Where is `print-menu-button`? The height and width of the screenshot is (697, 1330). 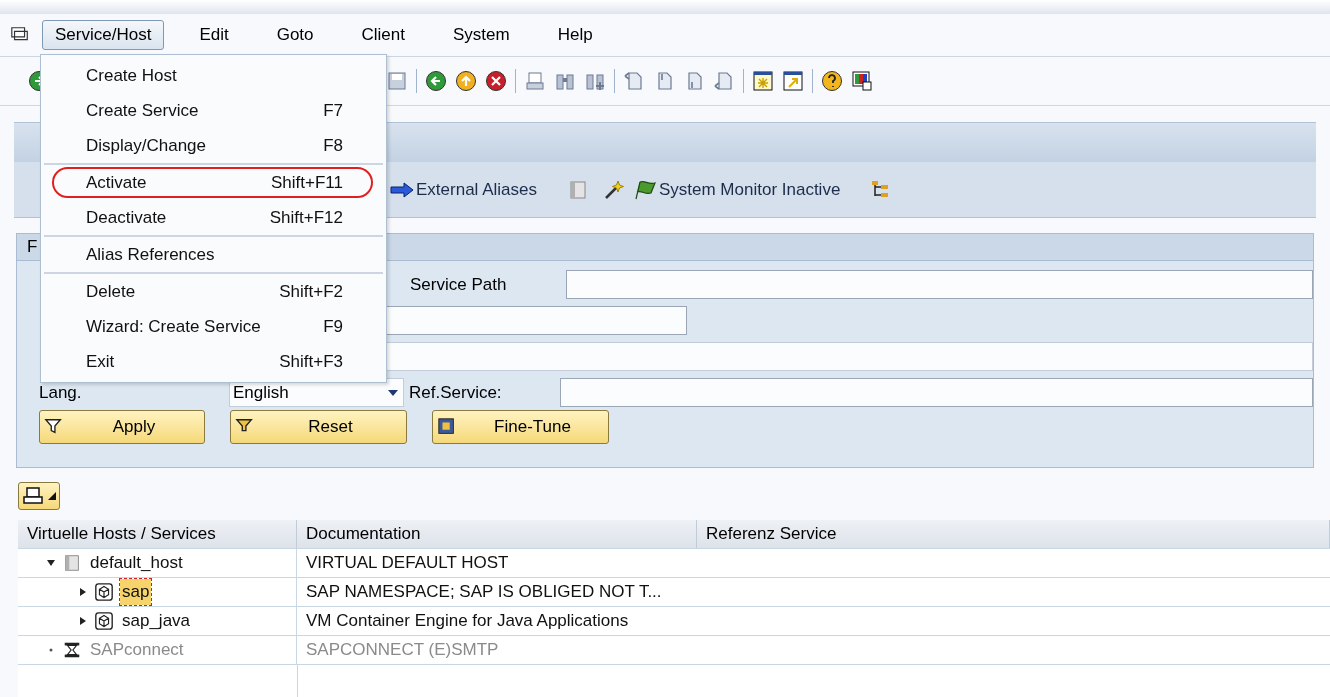
print-menu-button is located at coordinates (39, 496).